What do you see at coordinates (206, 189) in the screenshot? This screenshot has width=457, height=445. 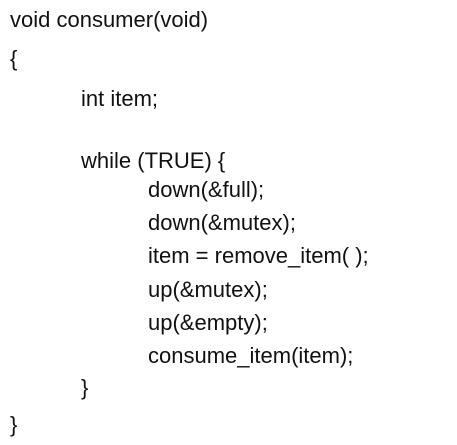 I see `statement-down-full: down(&full);` at bounding box center [206, 189].